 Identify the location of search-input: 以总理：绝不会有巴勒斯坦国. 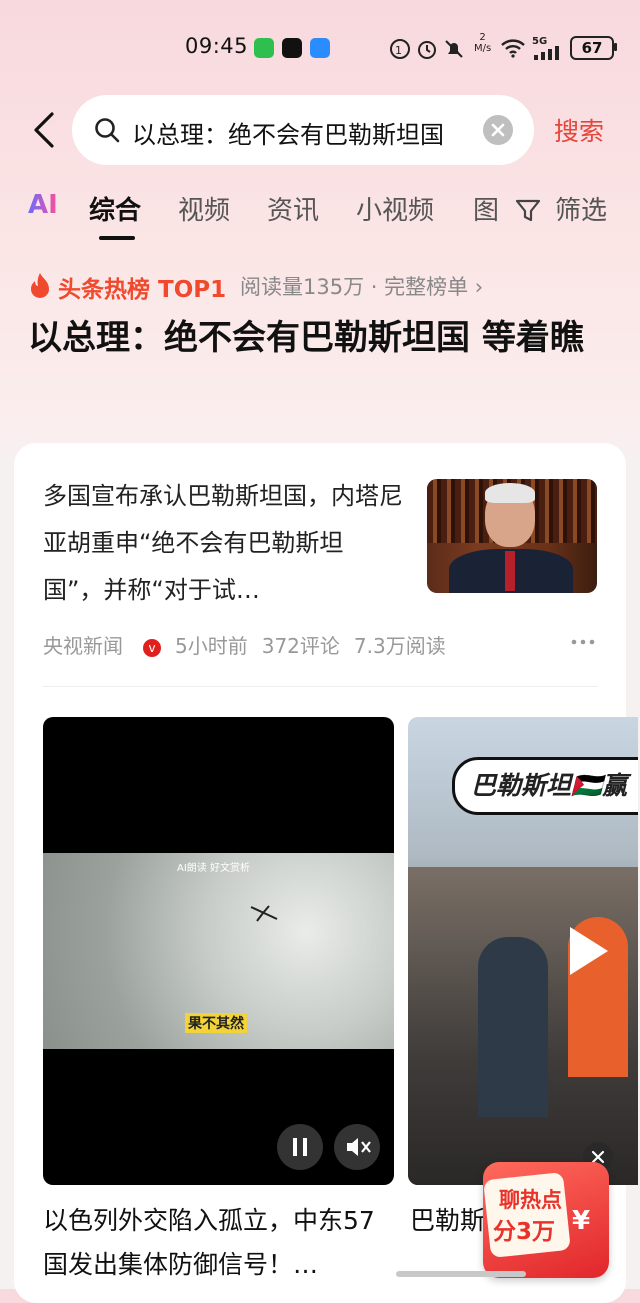
(297, 132).